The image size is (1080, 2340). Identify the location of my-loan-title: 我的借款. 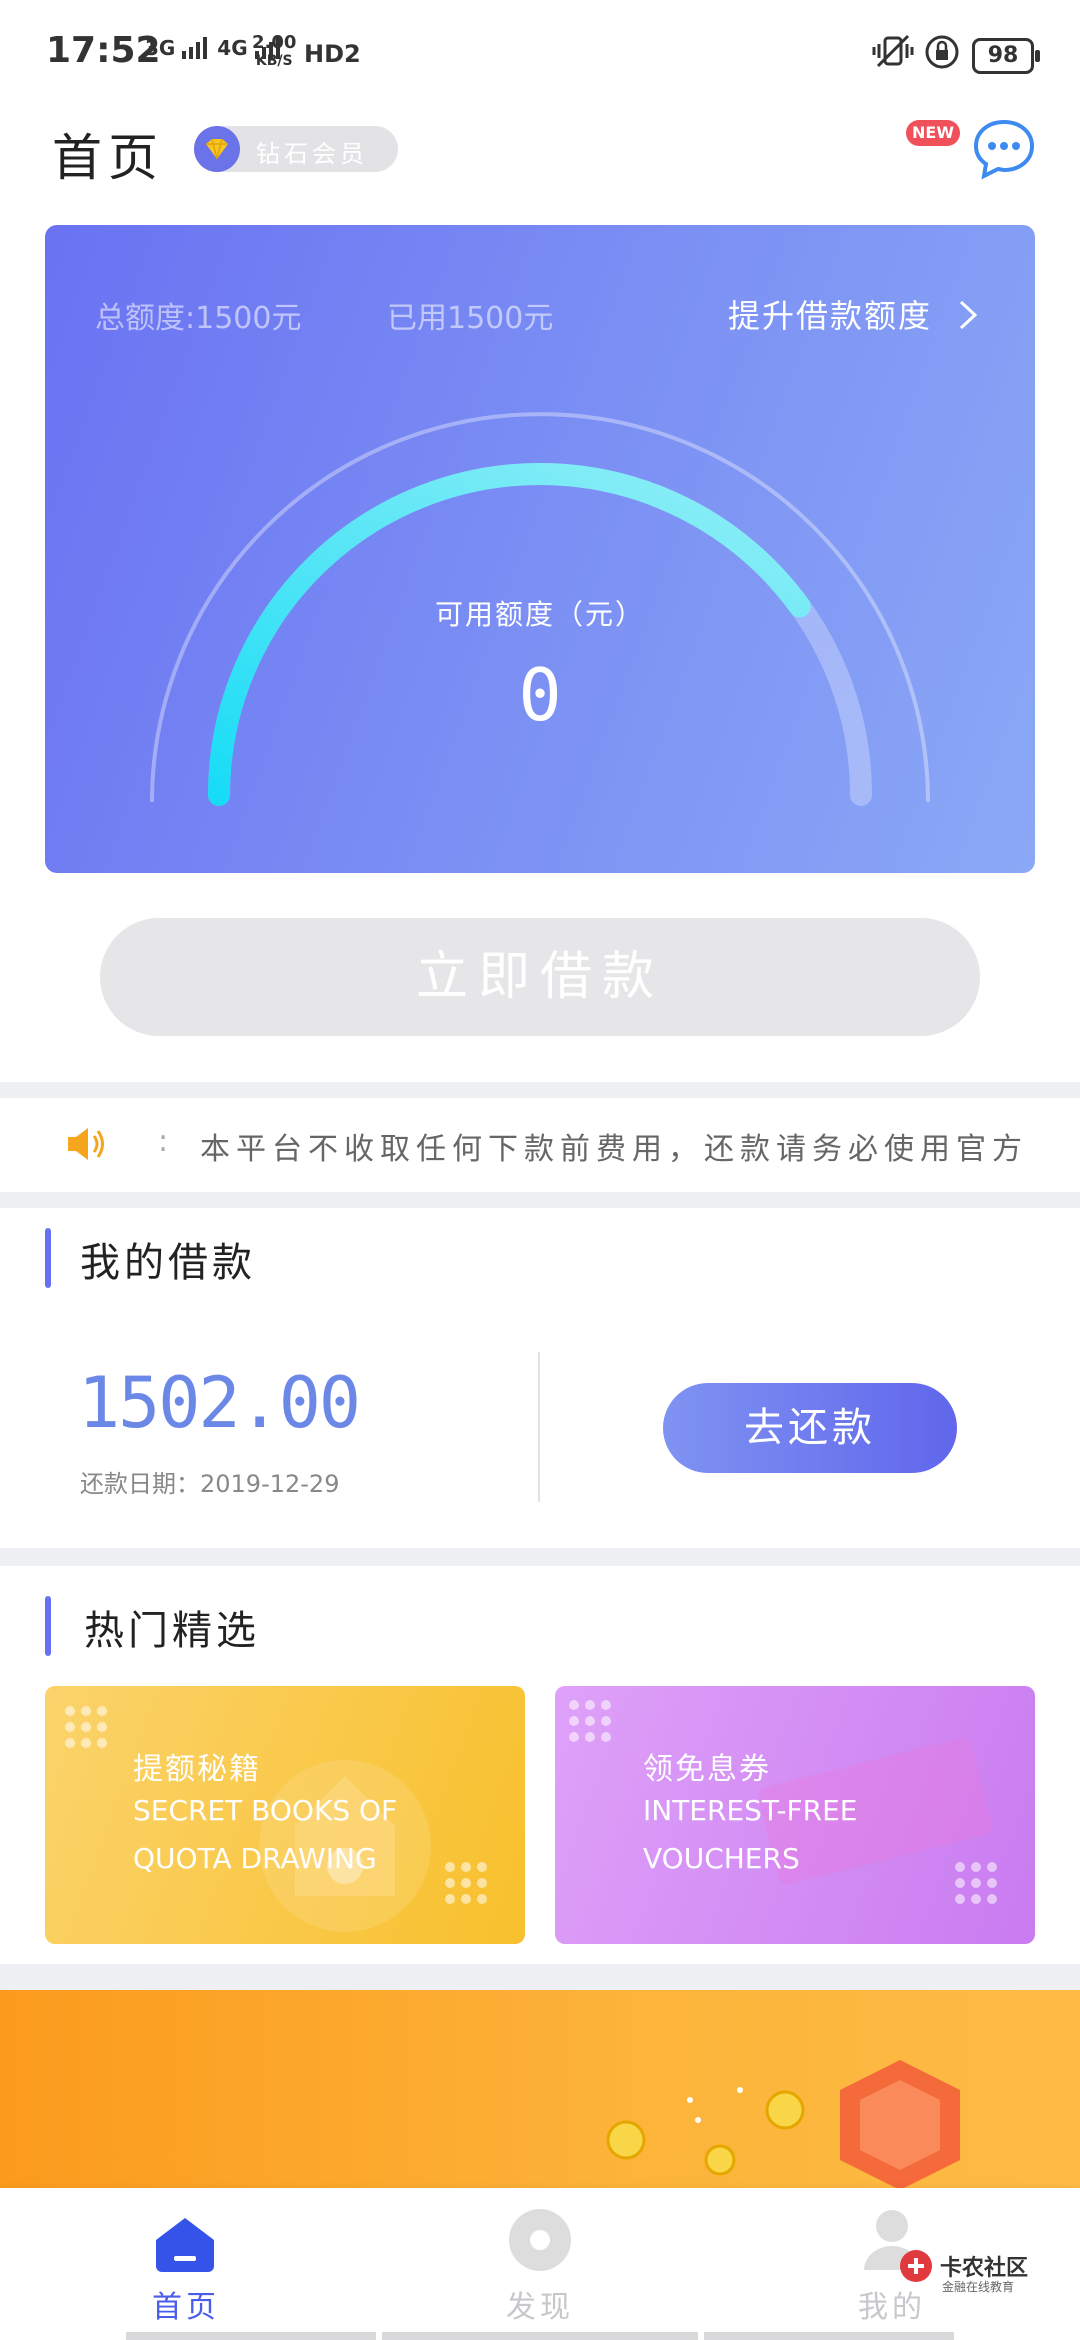
(168, 1263).